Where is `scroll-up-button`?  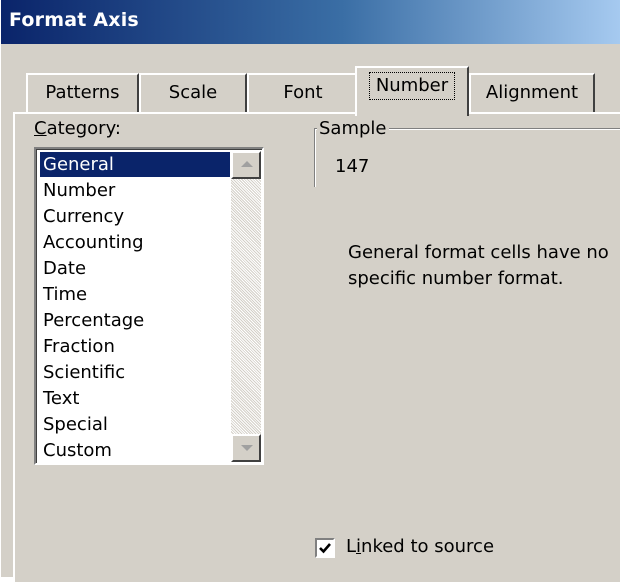
scroll-up-button is located at coordinates (246, 165).